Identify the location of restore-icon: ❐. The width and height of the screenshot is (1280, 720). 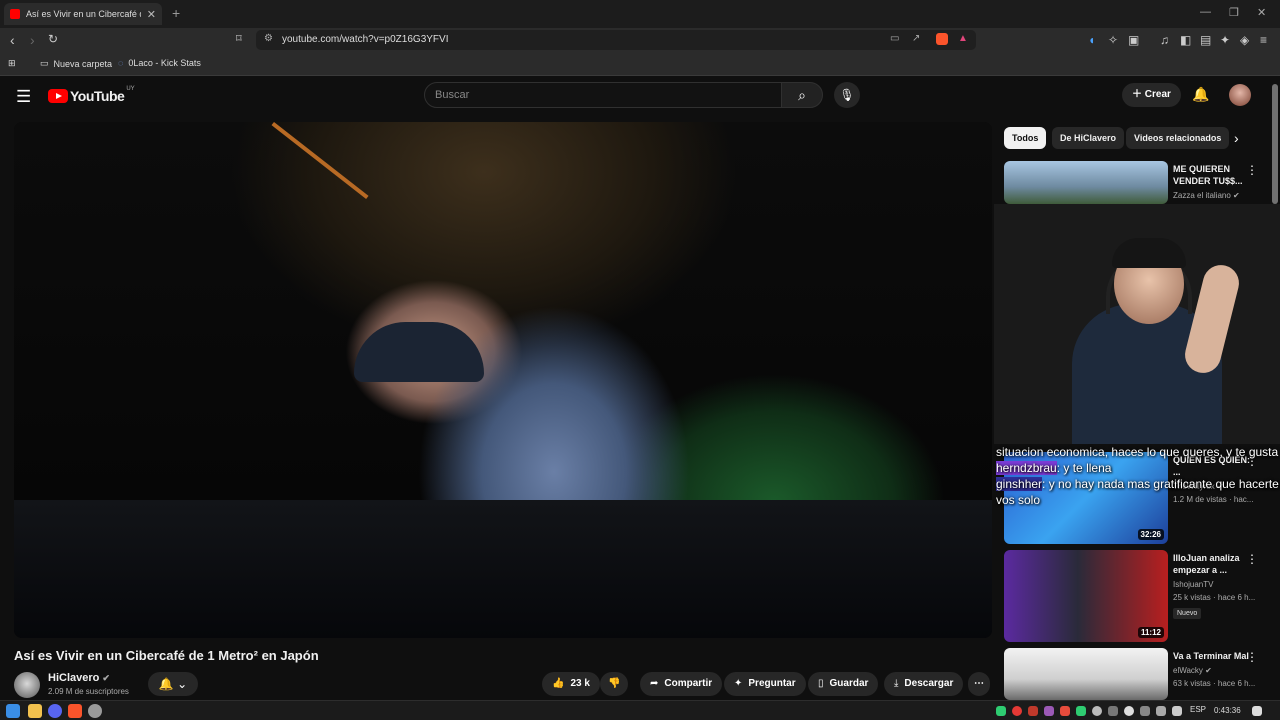
(1234, 12).